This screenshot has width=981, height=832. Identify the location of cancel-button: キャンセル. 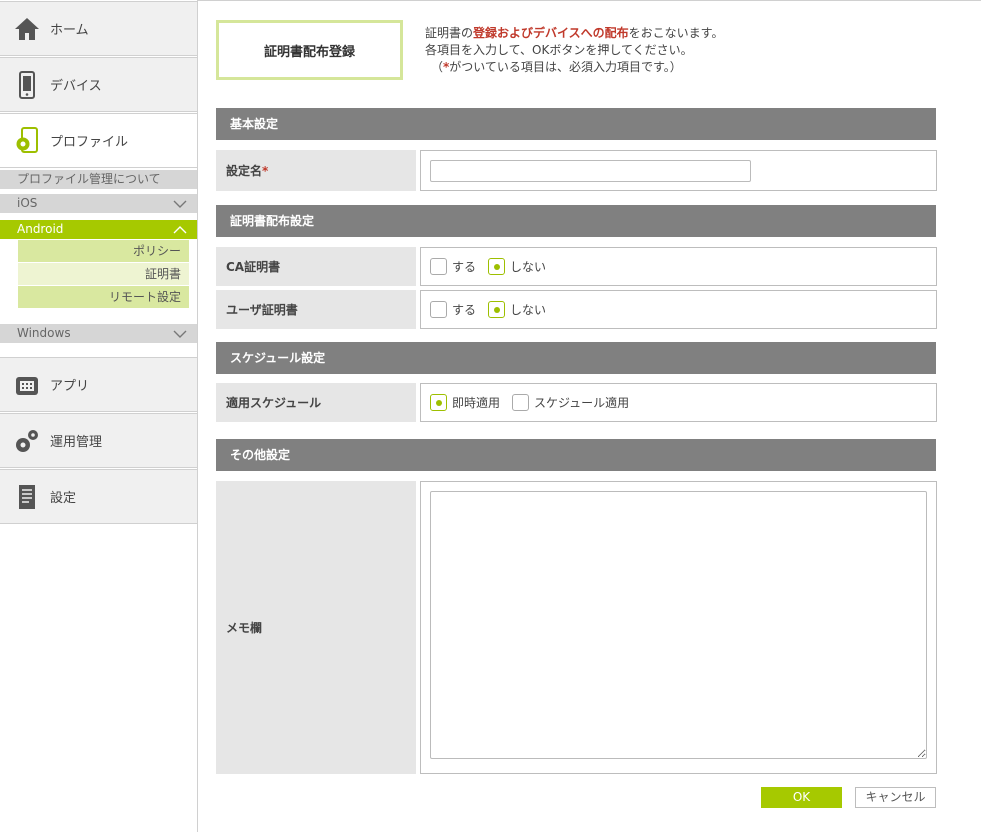
(895, 797).